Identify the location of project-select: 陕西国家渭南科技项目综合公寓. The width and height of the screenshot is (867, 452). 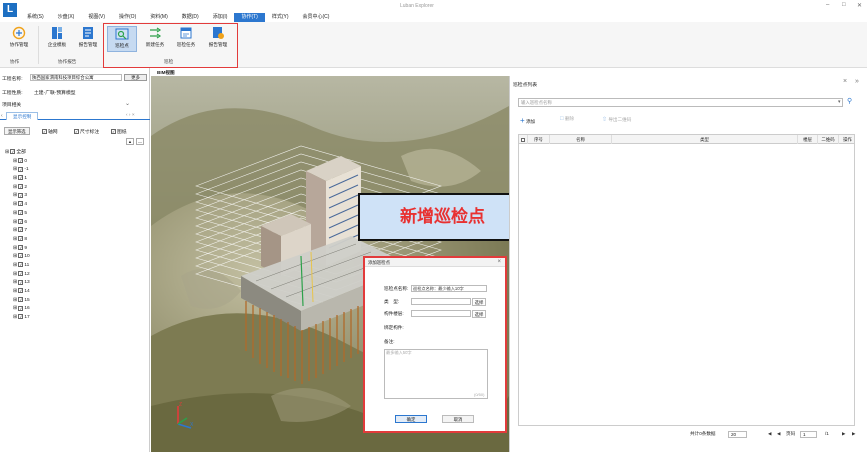
(76, 77).